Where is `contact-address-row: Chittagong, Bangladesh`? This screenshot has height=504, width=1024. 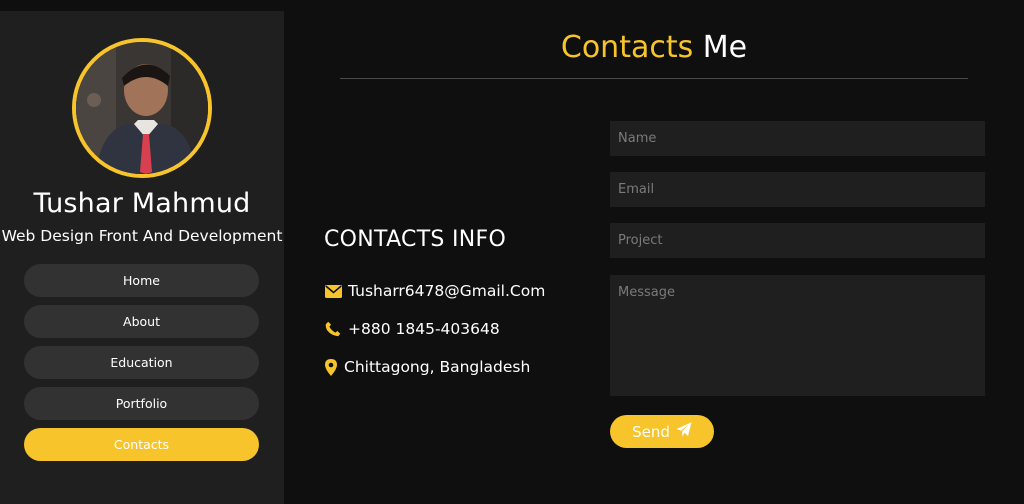
contact-address-row: Chittagong, Bangladesh is located at coordinates (427, 367).